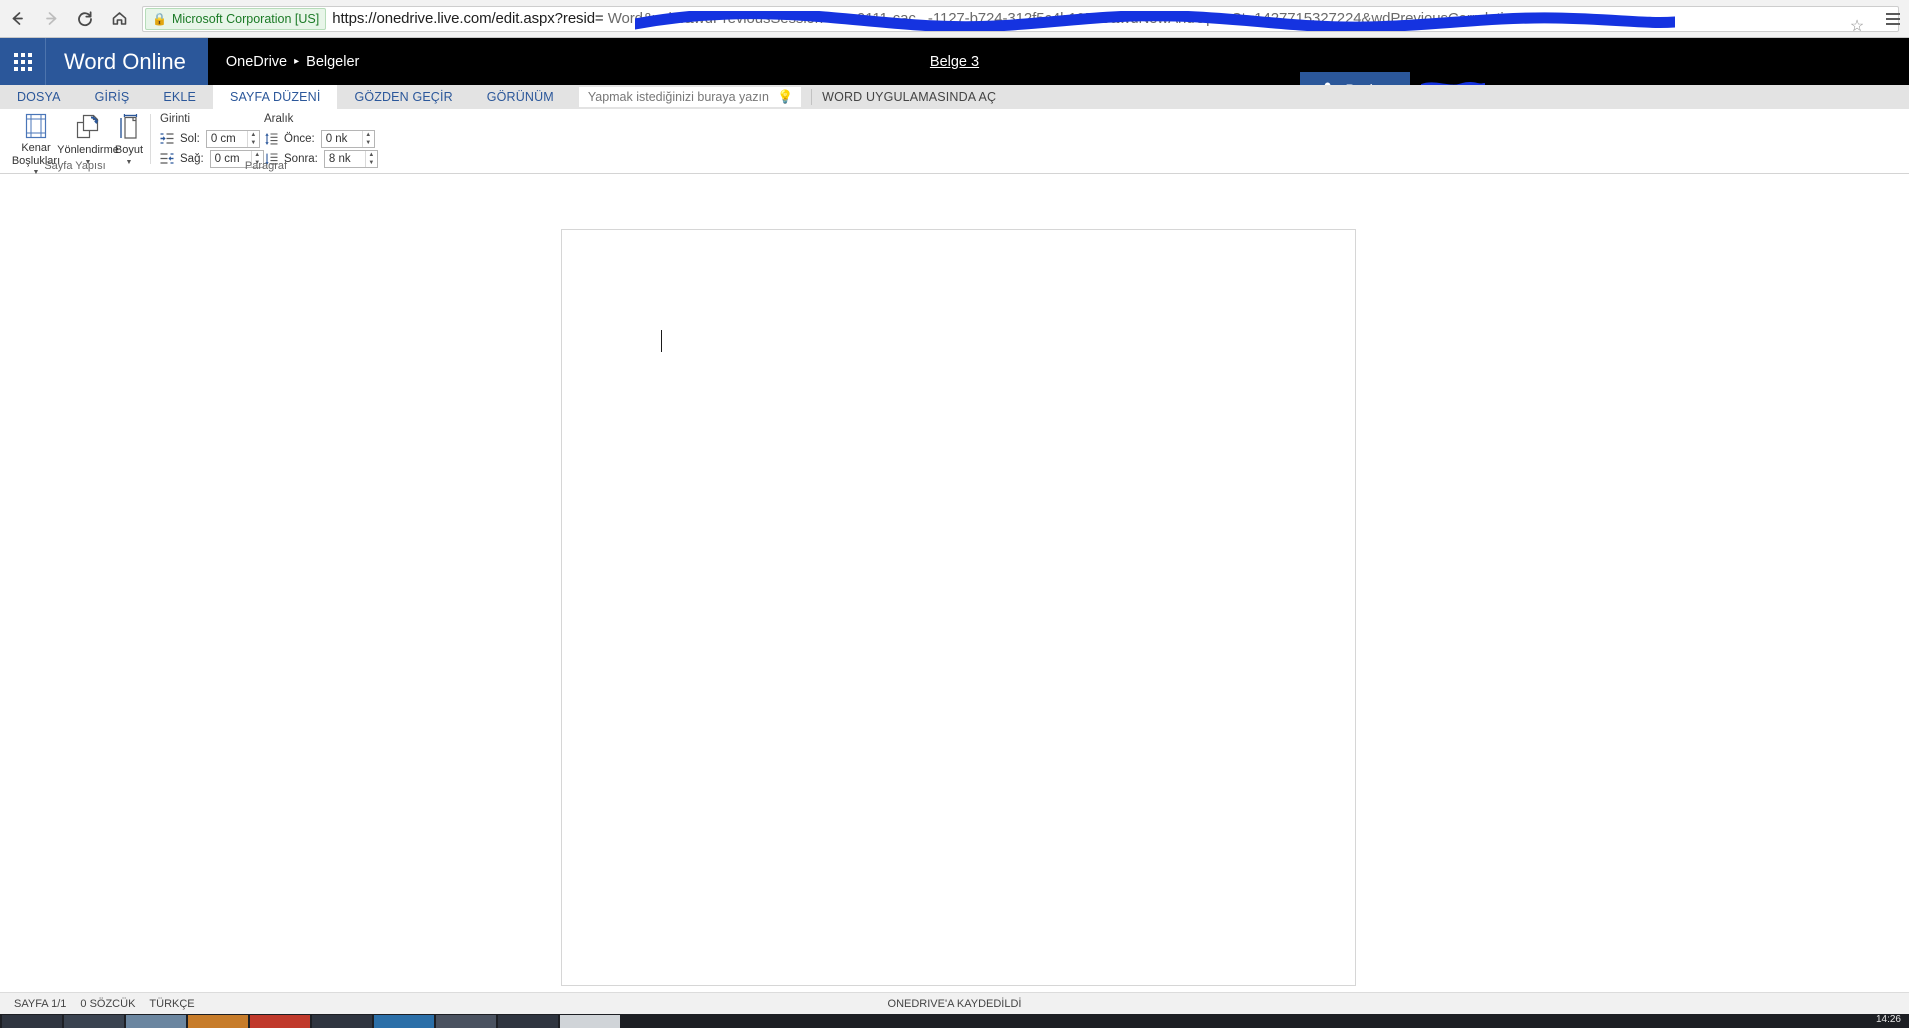 This screenshot has width=1909, height=1028. What do you see at coordinates (1888, 1019) in the screenshot?
I see `taskbar-clock: 14:26` at bounding box center [1888, 1019].